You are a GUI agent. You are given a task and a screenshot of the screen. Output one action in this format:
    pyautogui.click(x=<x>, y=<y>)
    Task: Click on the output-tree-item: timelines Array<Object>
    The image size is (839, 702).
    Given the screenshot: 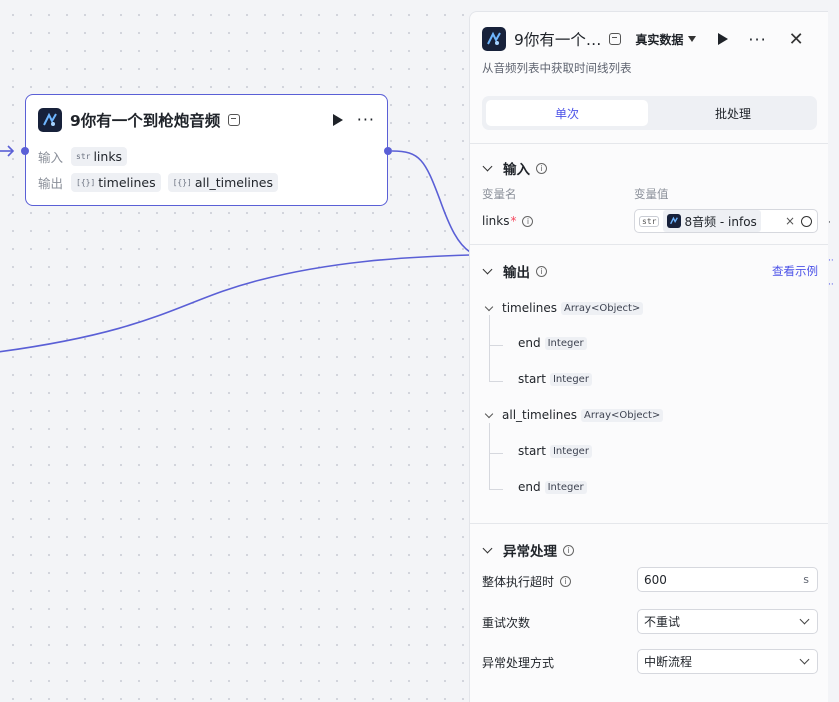 What is the action you would take?
    pyautogui.click(x=564, y=308)
    